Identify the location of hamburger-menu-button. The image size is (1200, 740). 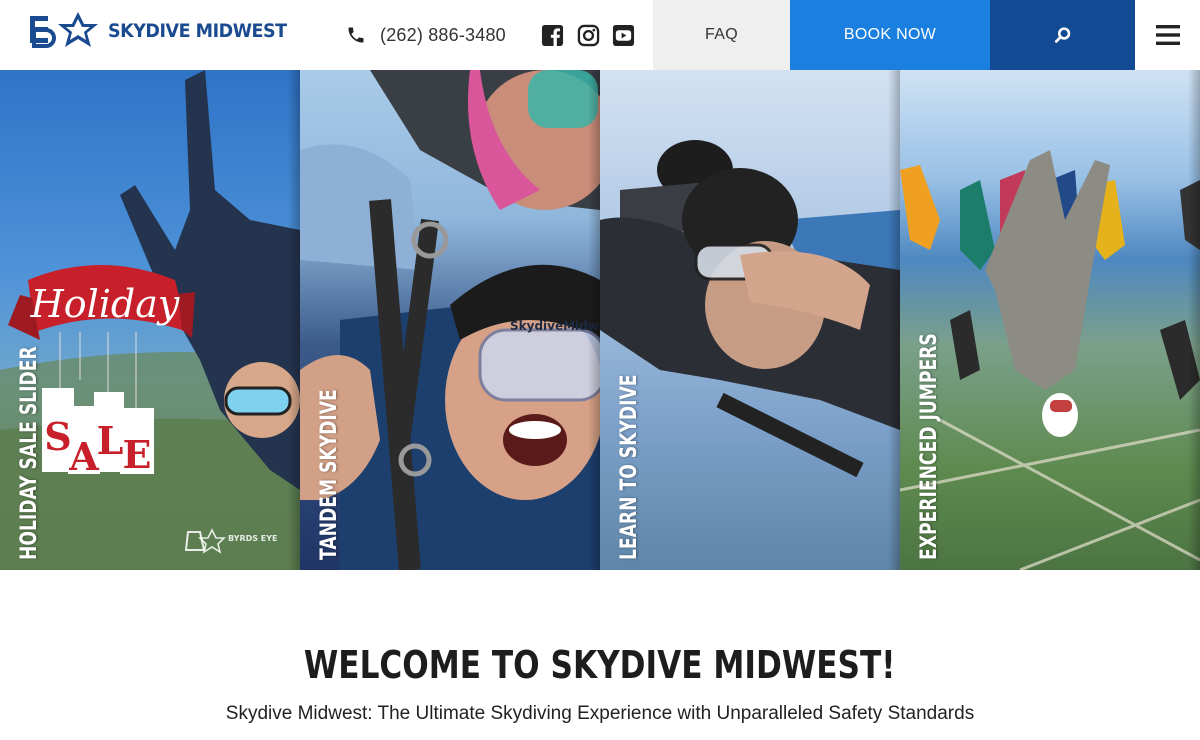
(1167, 35).